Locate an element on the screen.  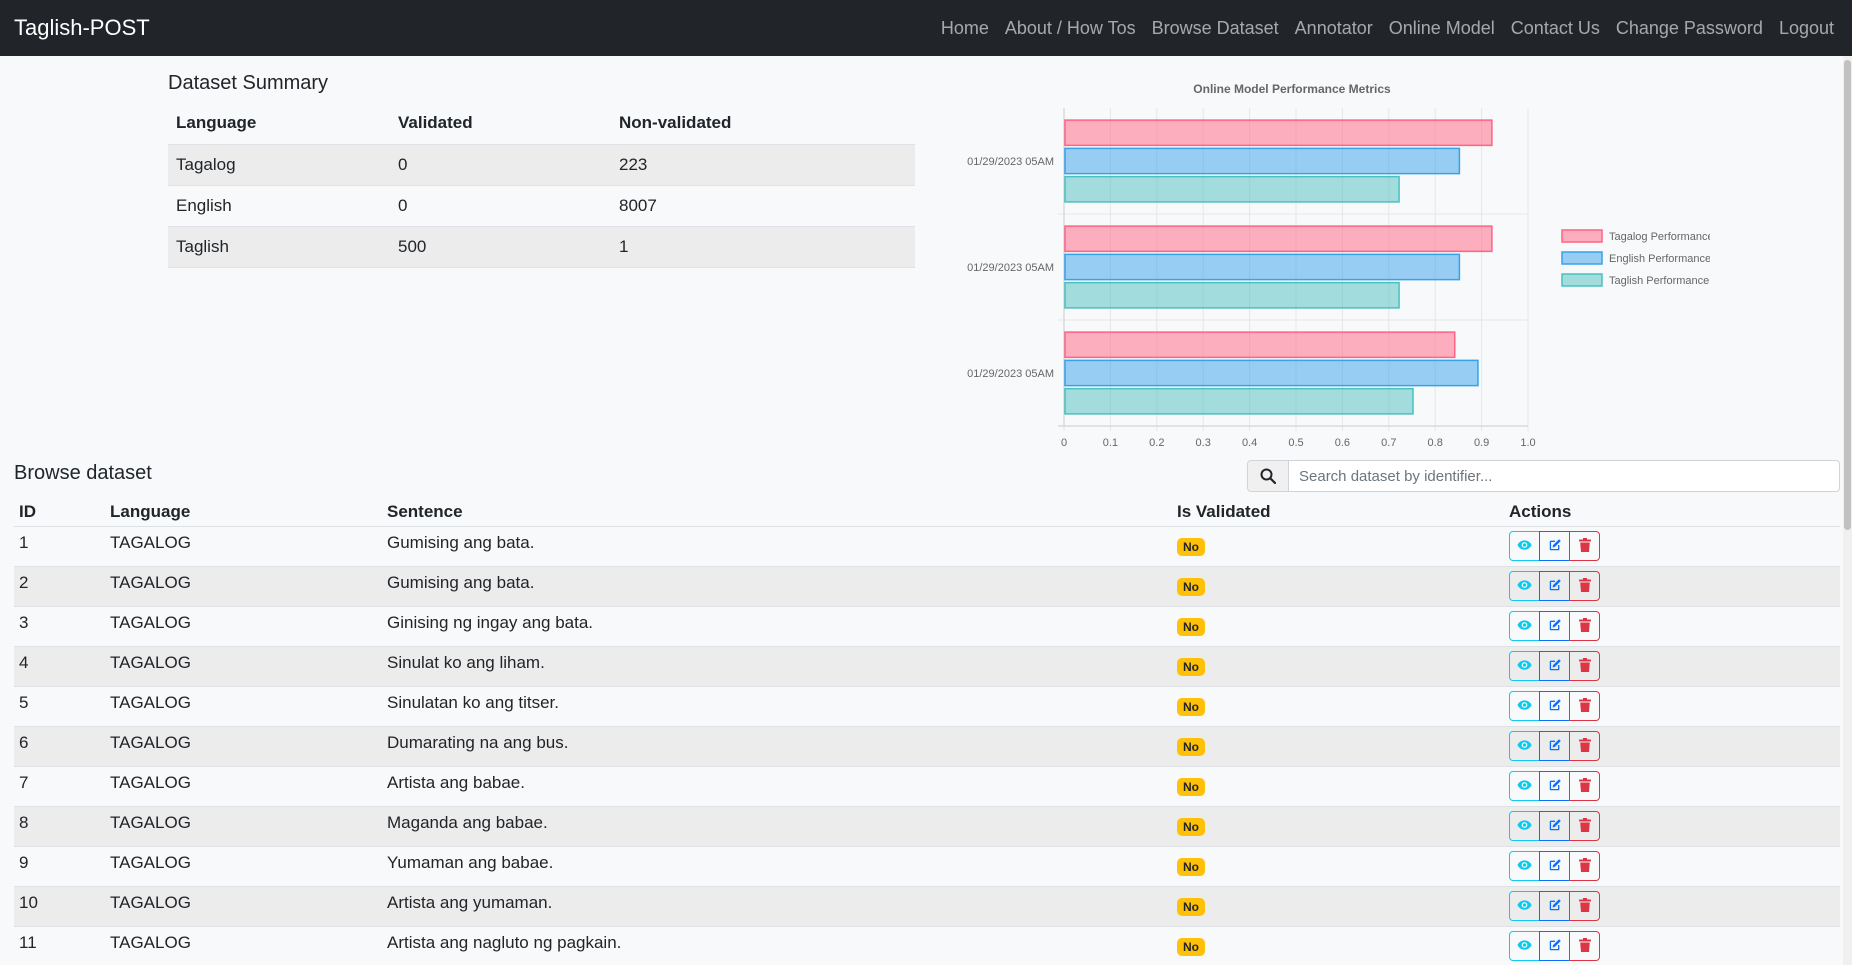
row-id: 9 is located at coordinates (59, 866).